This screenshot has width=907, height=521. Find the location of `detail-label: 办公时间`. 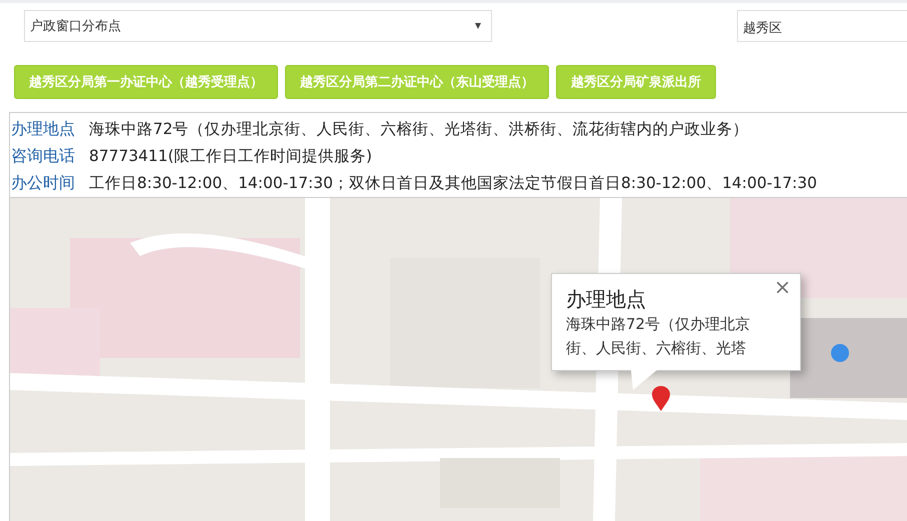

detail-label: 办公时间 is located at coordinates (43, 183).